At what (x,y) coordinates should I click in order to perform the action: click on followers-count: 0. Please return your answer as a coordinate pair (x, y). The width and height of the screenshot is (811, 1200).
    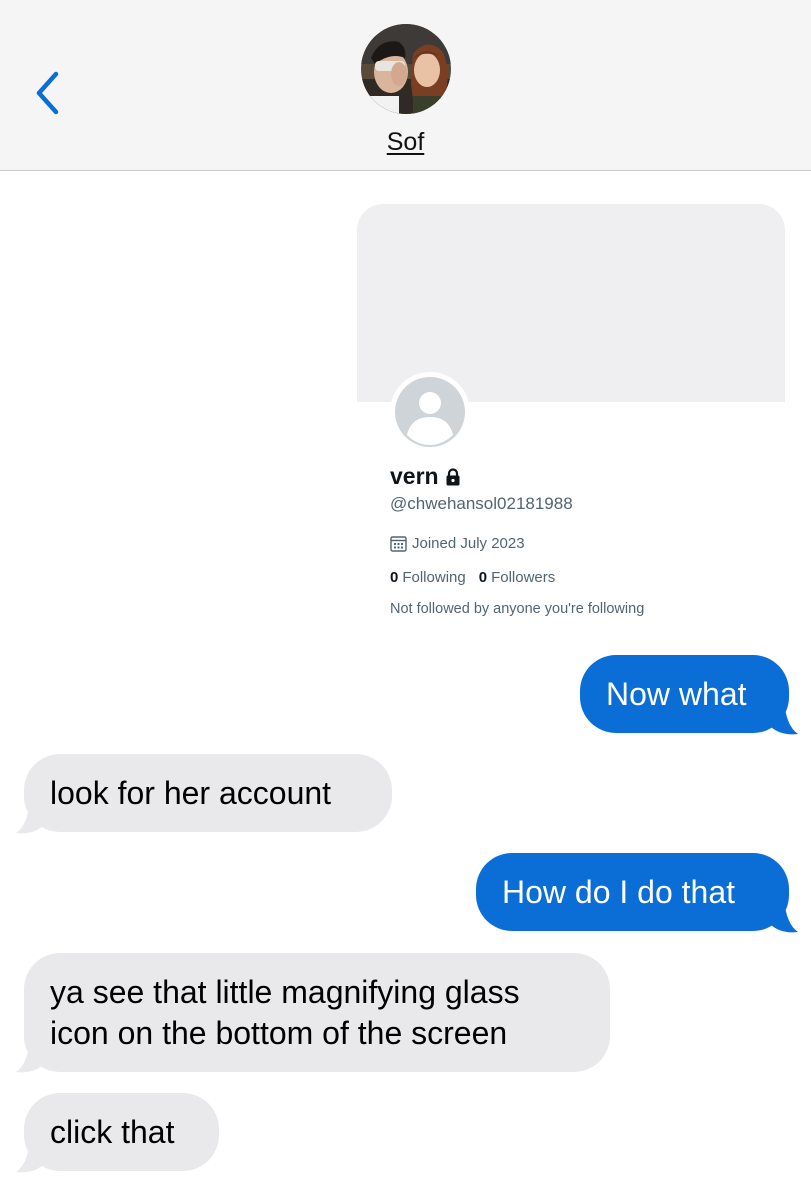
    Looking at the image, I should click on (483, 577).